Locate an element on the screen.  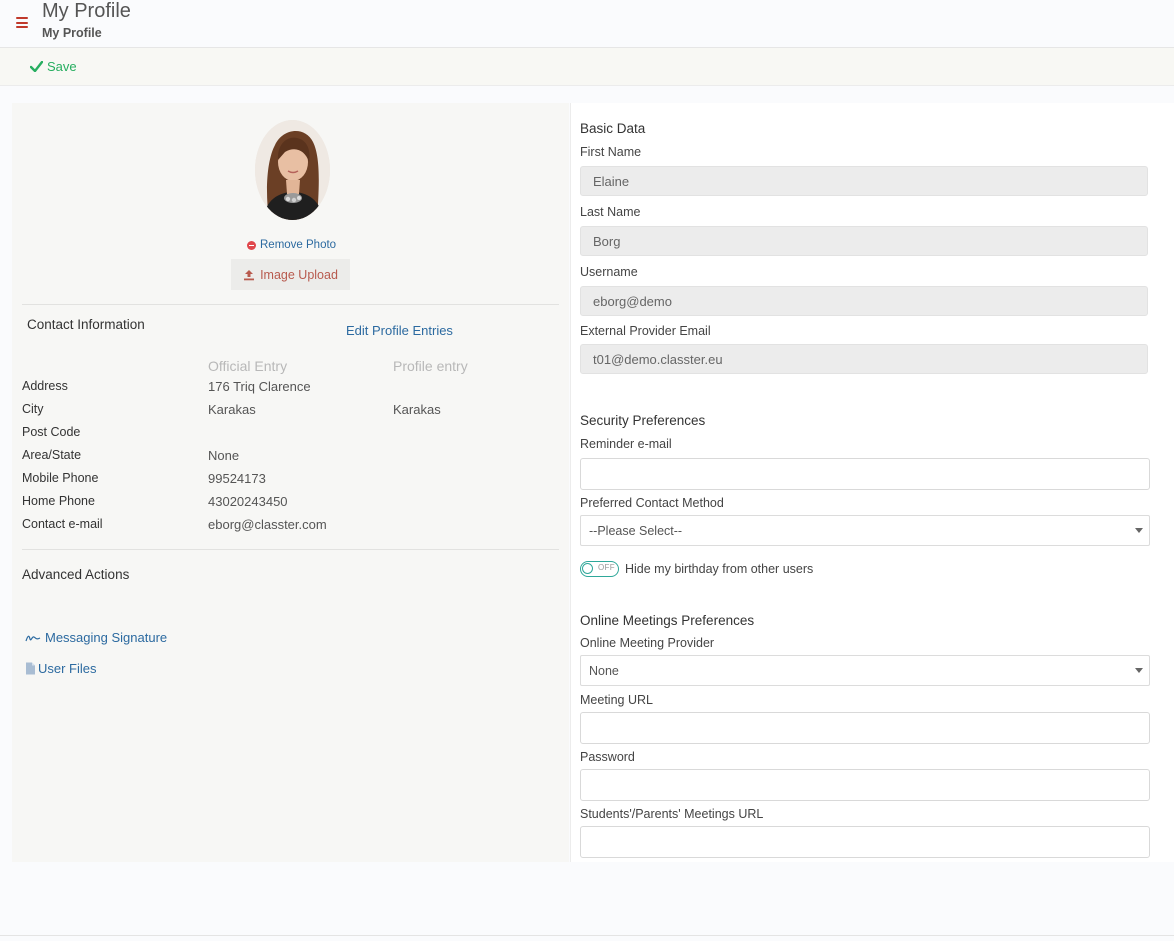
image-upload-button: Image Upload is located at coordinates (290, 274).